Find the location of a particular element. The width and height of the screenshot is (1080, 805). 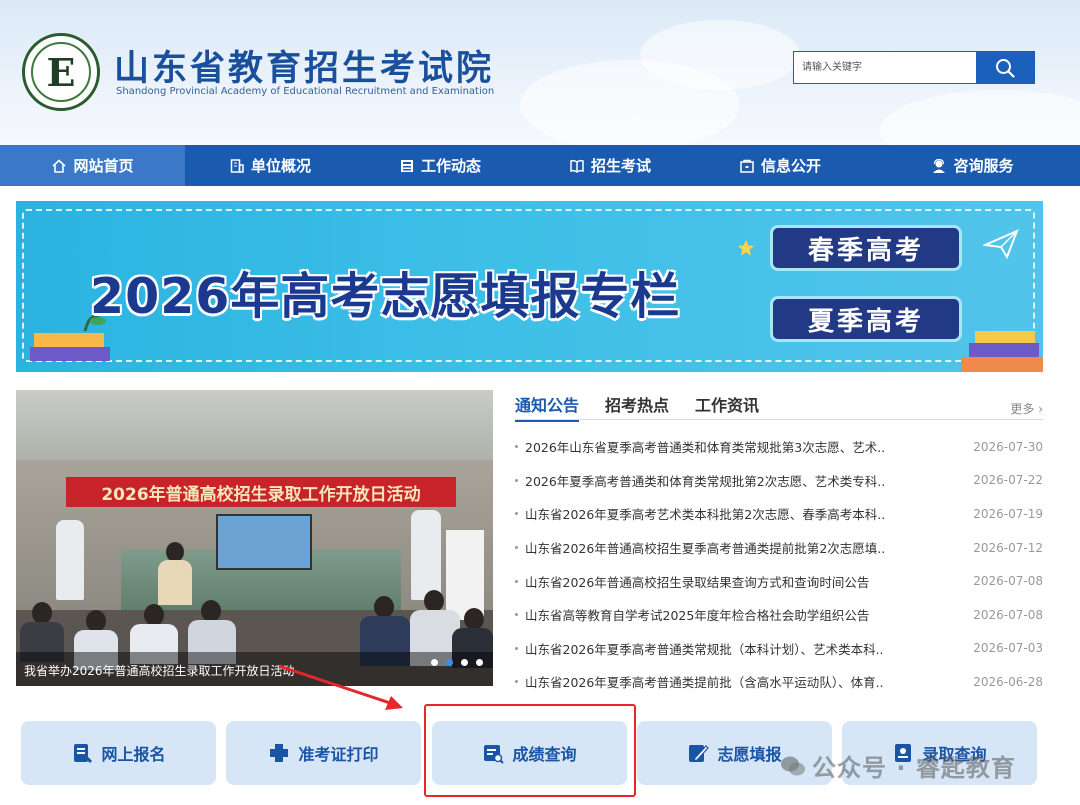

search-icon is located at coordinates (1005, 68).